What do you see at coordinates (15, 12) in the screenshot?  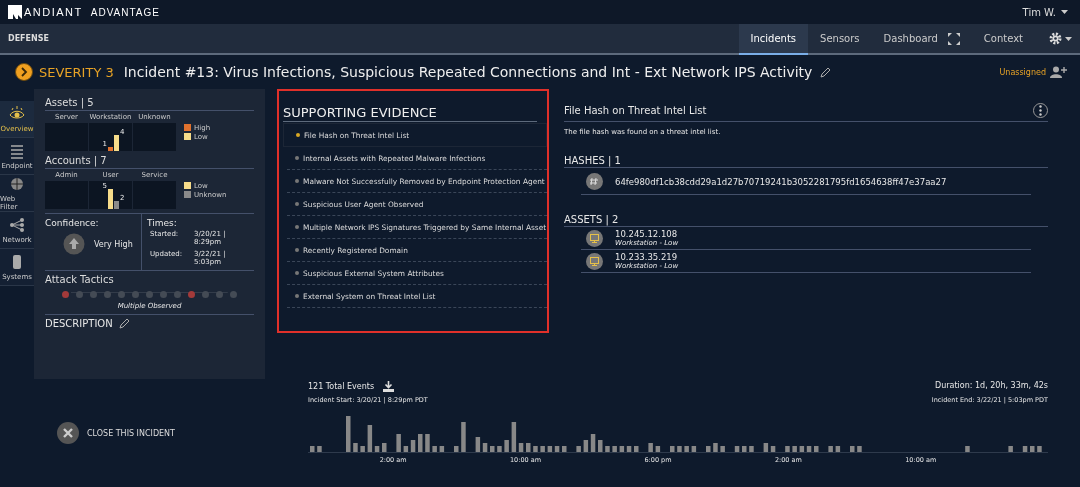 I see `logo-icon` at bounding box center [15, 12].